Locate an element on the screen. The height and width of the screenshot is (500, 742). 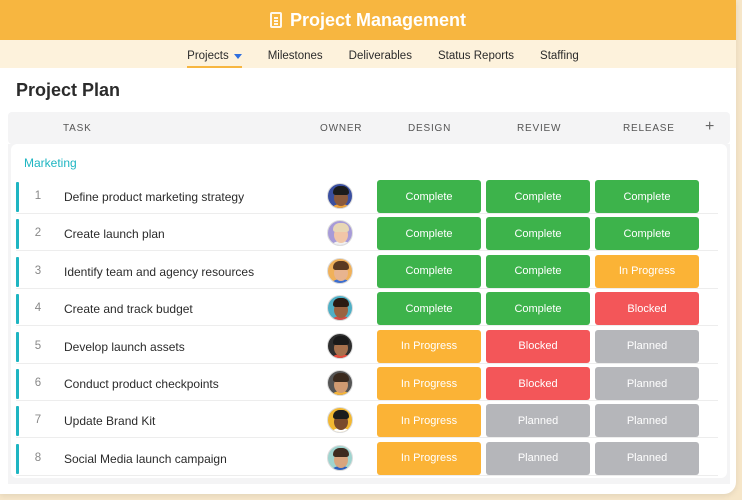
row-number: 5 is located at coordinates (38, 345).